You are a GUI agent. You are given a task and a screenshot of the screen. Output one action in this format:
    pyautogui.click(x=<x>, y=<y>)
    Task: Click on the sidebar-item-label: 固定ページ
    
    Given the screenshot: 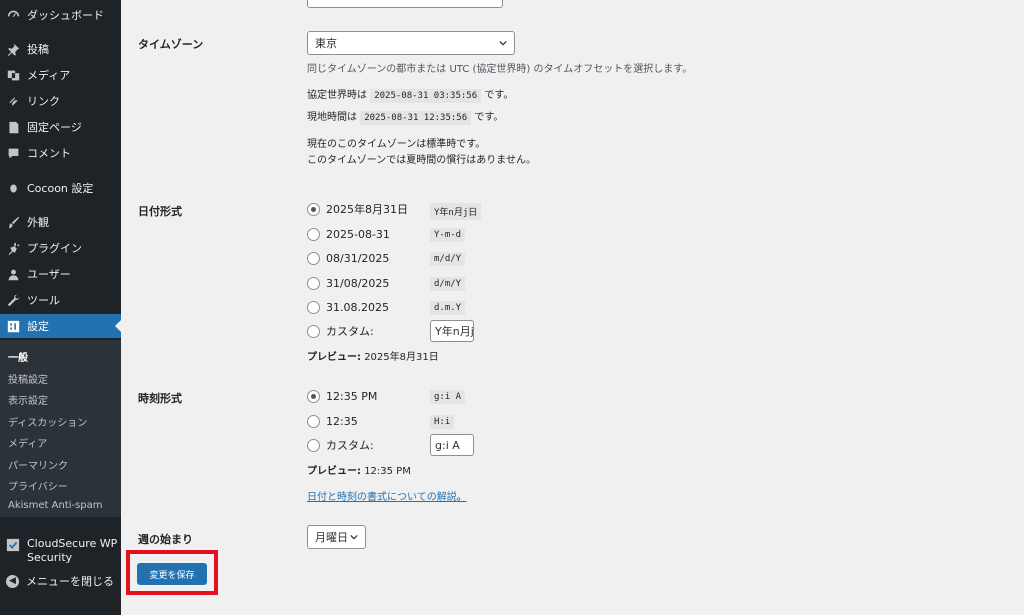 What is the action you would take?
    pyautogui.click(x=54, y=127)
    